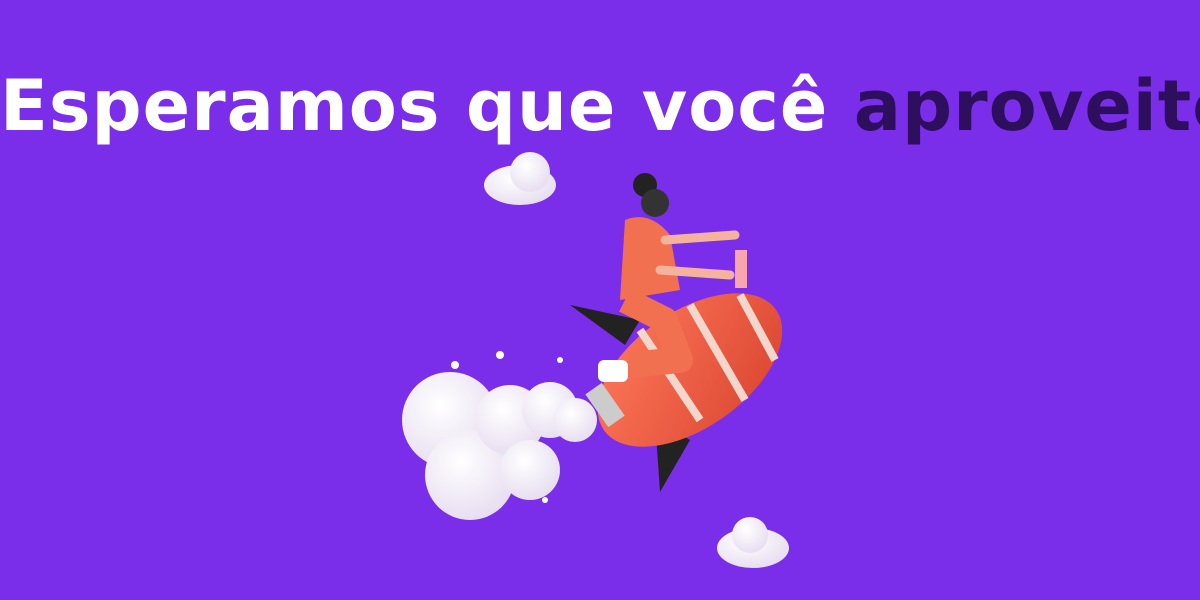 The image size is (1200, 600). I want to click on cloud-bottom, so click(753, 542).